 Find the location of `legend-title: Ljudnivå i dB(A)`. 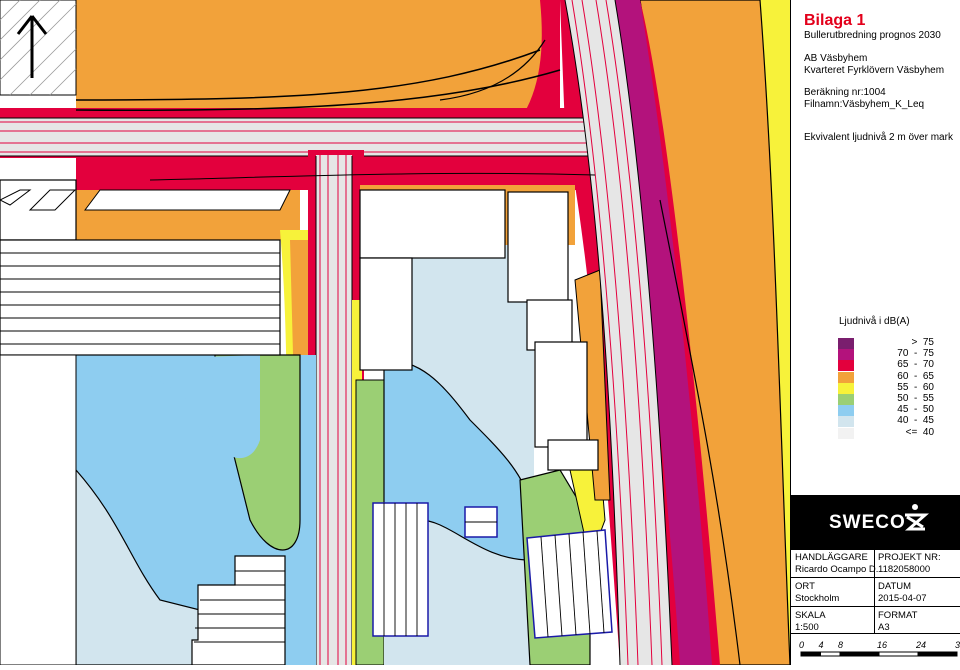

legend-title: Ljudnivå i dB(A) is located at coordinates (874, 321).